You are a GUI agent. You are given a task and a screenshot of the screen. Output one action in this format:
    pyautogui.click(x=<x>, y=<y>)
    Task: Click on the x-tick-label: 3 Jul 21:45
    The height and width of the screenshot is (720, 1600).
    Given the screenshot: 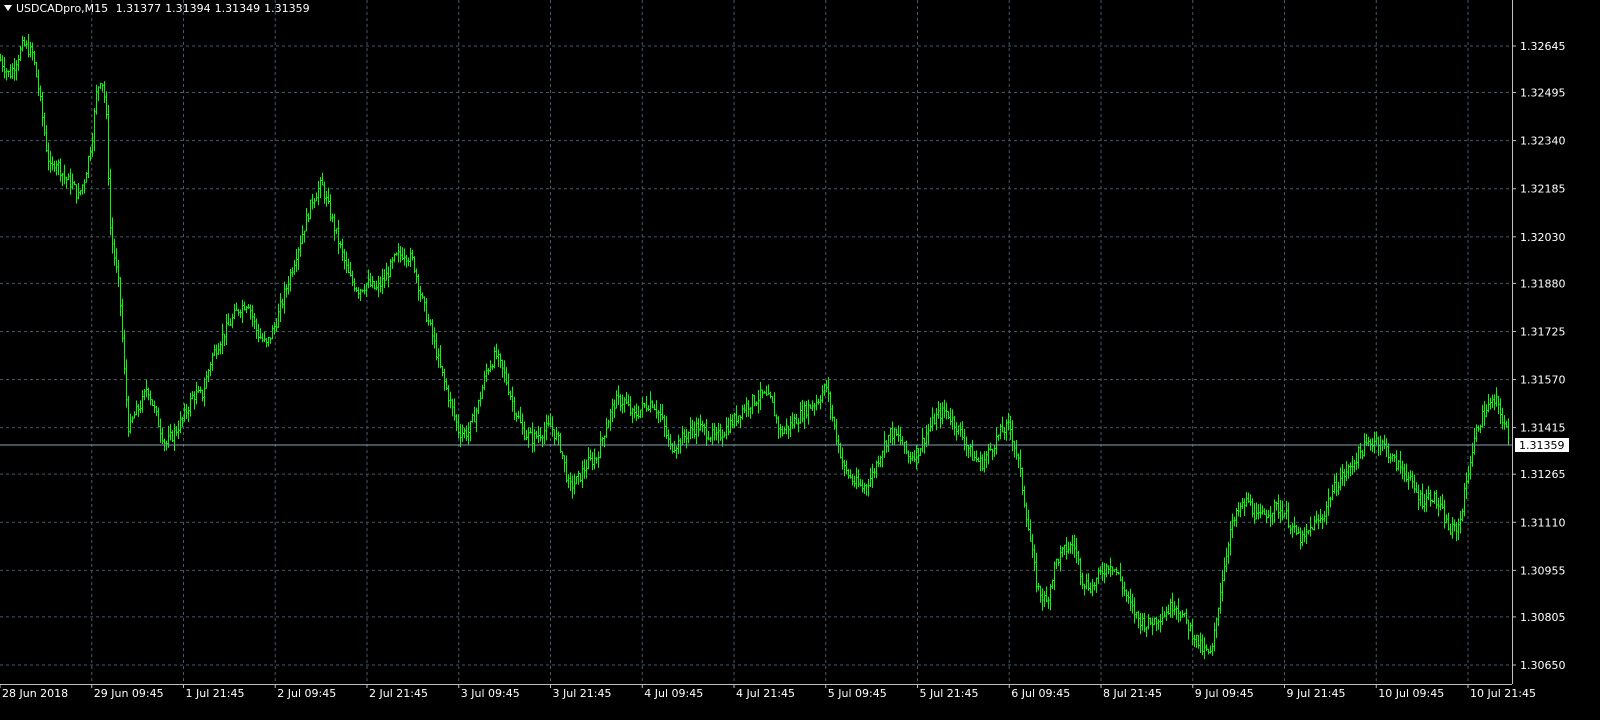 What is the action you would take?
    pyautogui.click(x=582, y=693)
    